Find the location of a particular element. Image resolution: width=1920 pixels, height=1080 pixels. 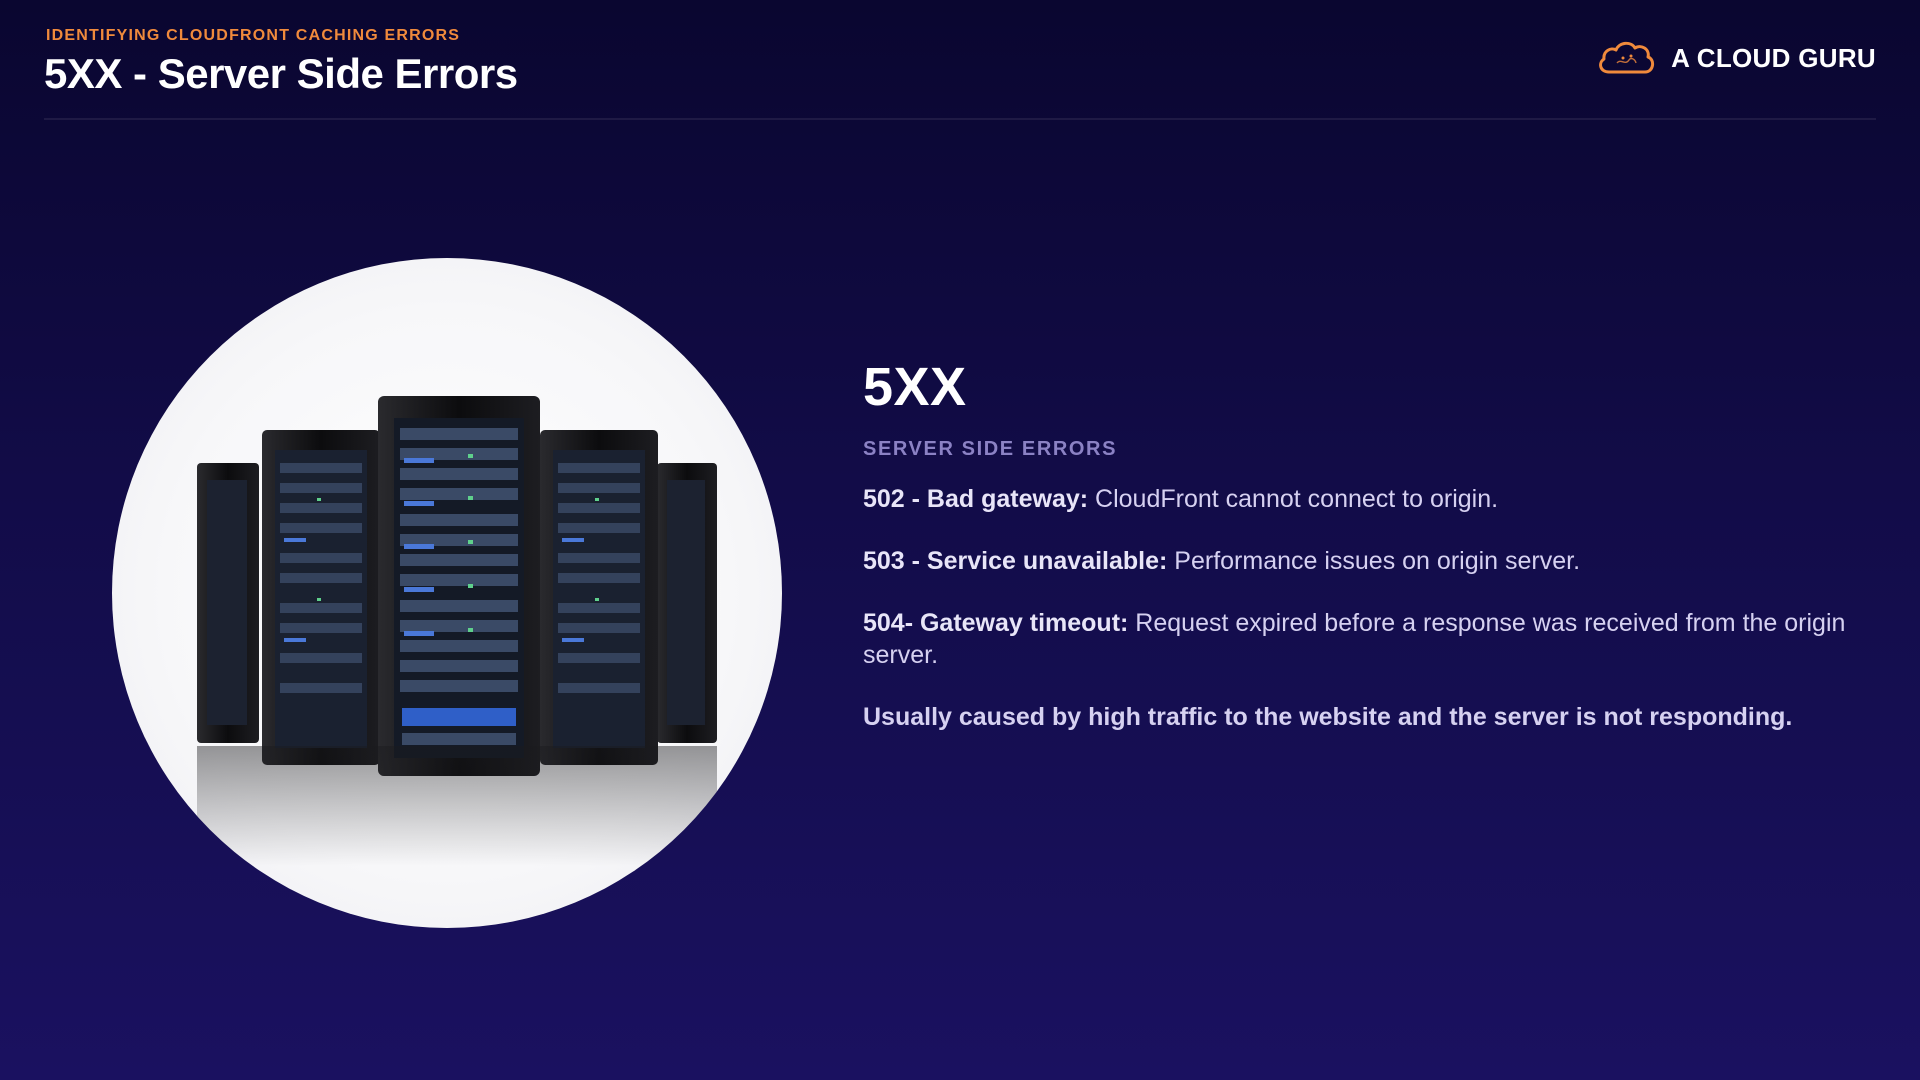

item-lead: 503 - Service unavailable: is located at coordinates (1015, 561).